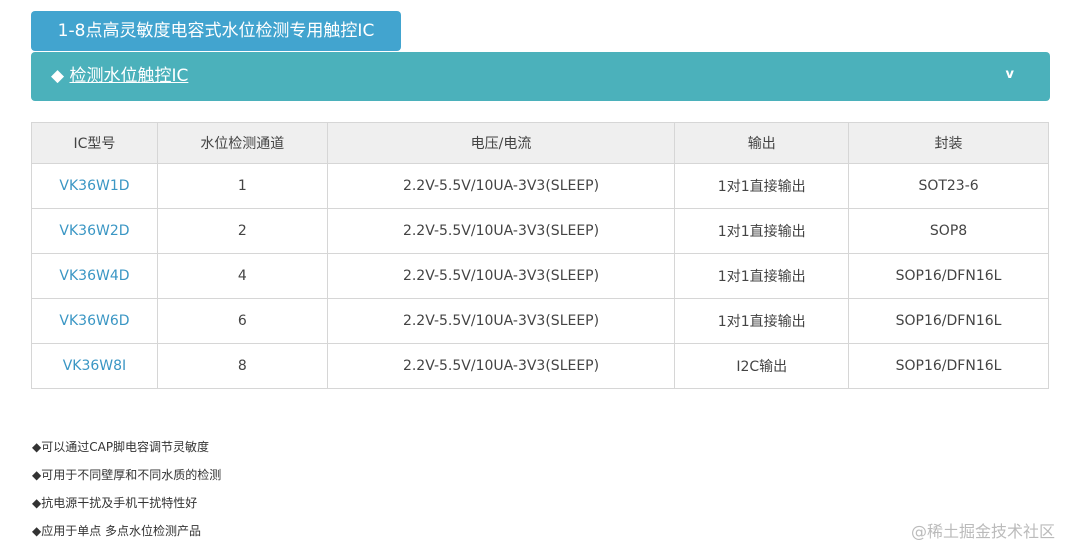 The height and width of the screenshot is (557, 1071). I want to click on cell-channels: 8, so click(242, 366).